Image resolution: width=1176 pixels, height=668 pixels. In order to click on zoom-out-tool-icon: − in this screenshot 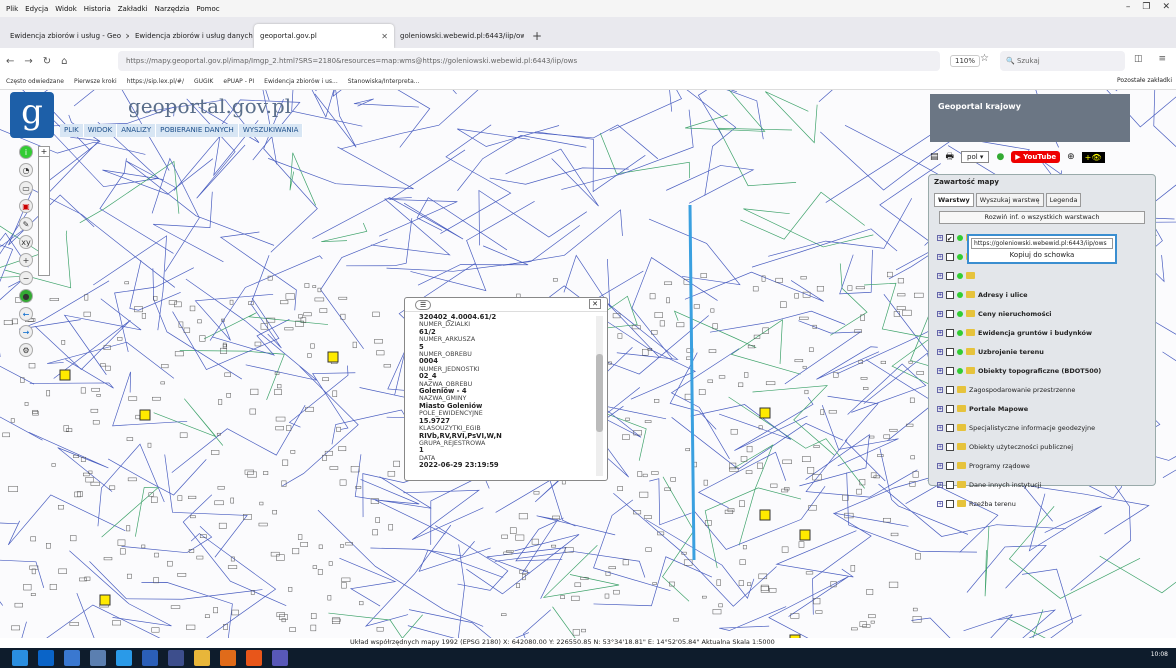, I will do `click(26, 278)`.